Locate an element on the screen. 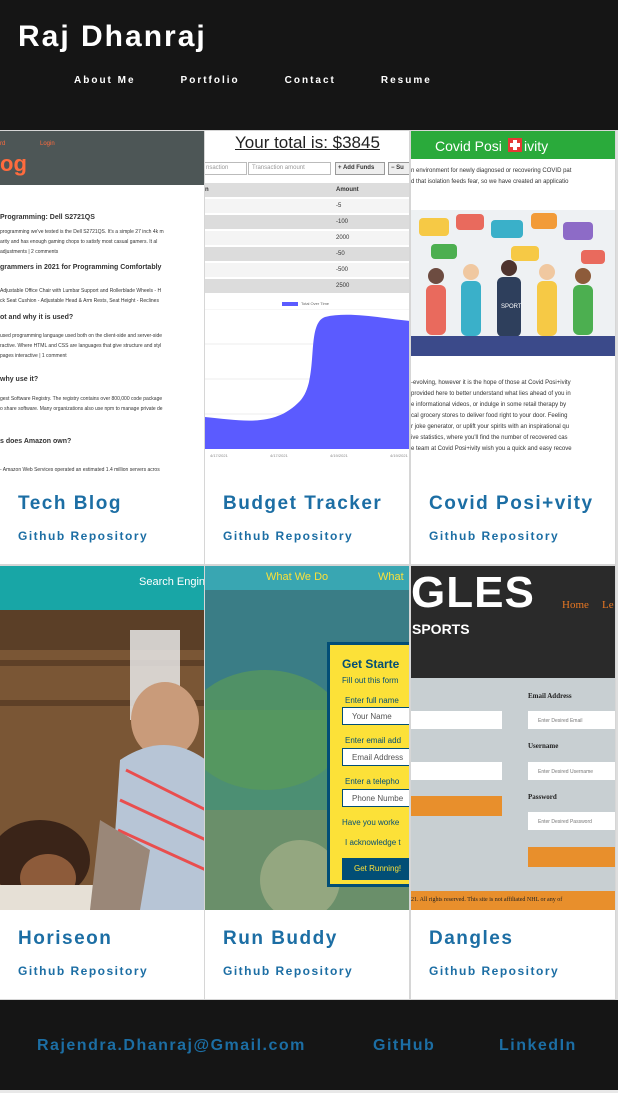 The image size is (618, 1093). main-nav: About Me Portfolio Contact Resume is located at coordinates (275, 80).